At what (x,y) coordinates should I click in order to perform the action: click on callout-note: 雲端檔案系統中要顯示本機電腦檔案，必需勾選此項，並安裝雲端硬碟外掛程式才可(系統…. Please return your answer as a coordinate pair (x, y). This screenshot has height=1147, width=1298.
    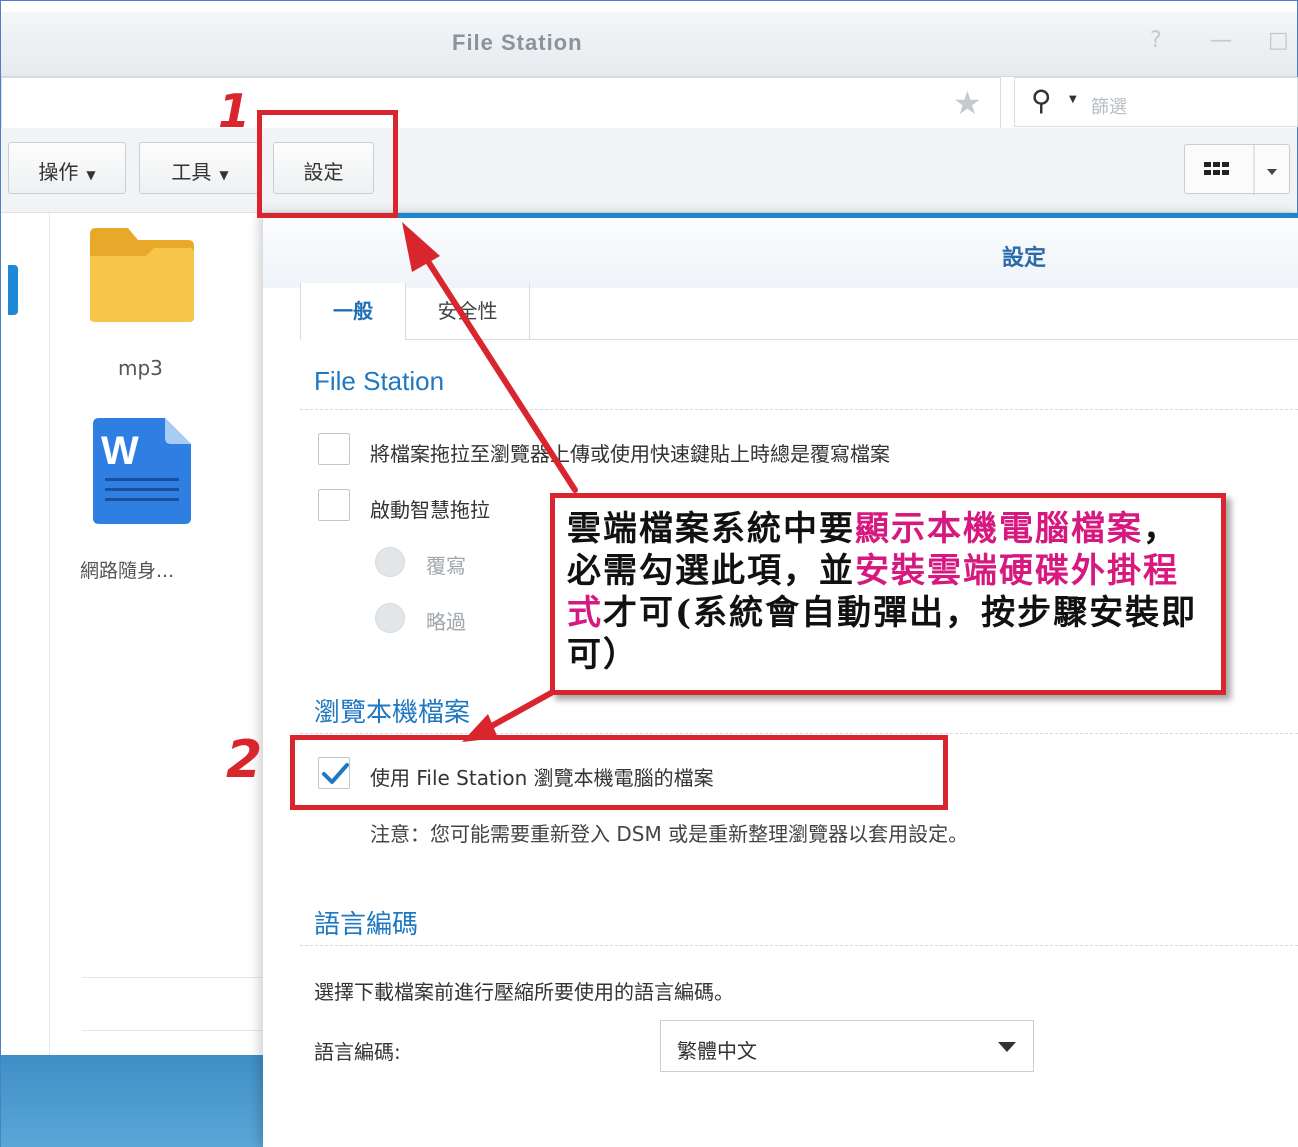
    Looking at the image, I should click on (888, 594).